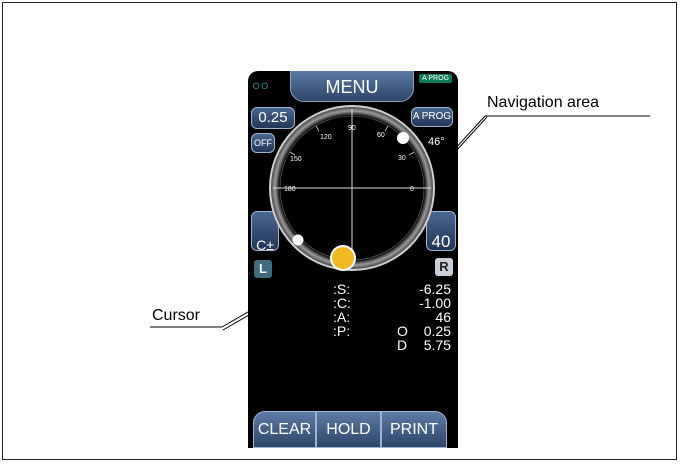 The width and height of the screenshot is (681, 464). Describe the element at coordinates (343, 258) in the screenshot. I see `cursor-knob` at that location.